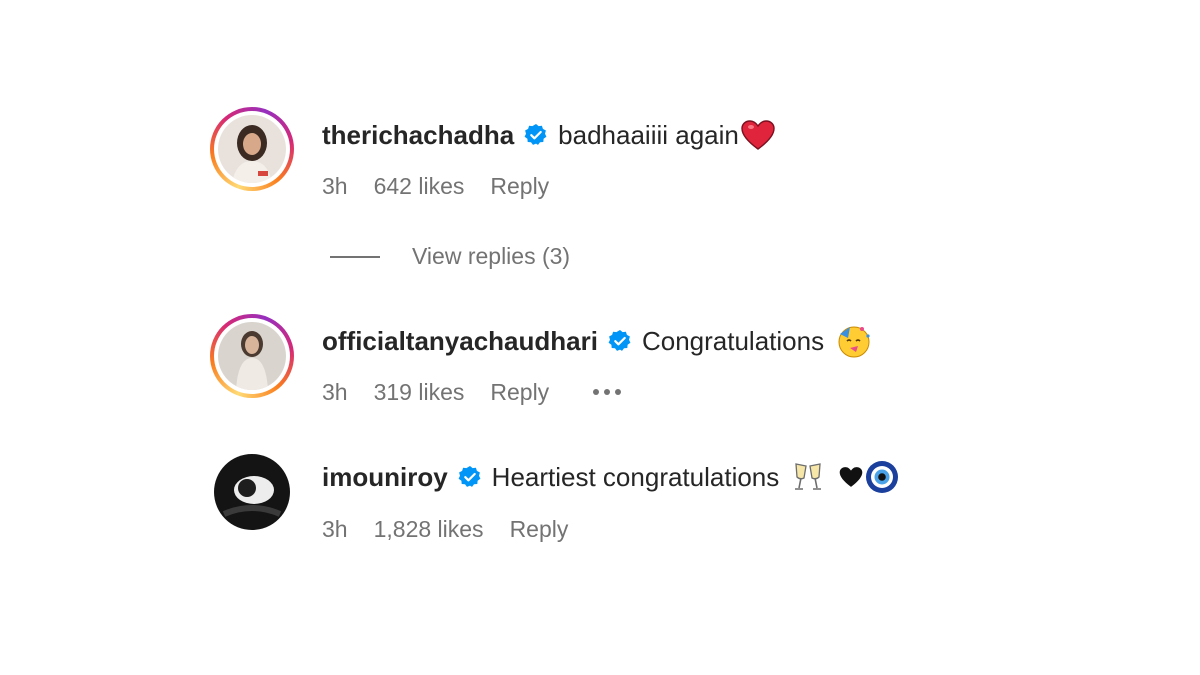  I want to click on username: officialtanyachaudhari, so click(460, 341).